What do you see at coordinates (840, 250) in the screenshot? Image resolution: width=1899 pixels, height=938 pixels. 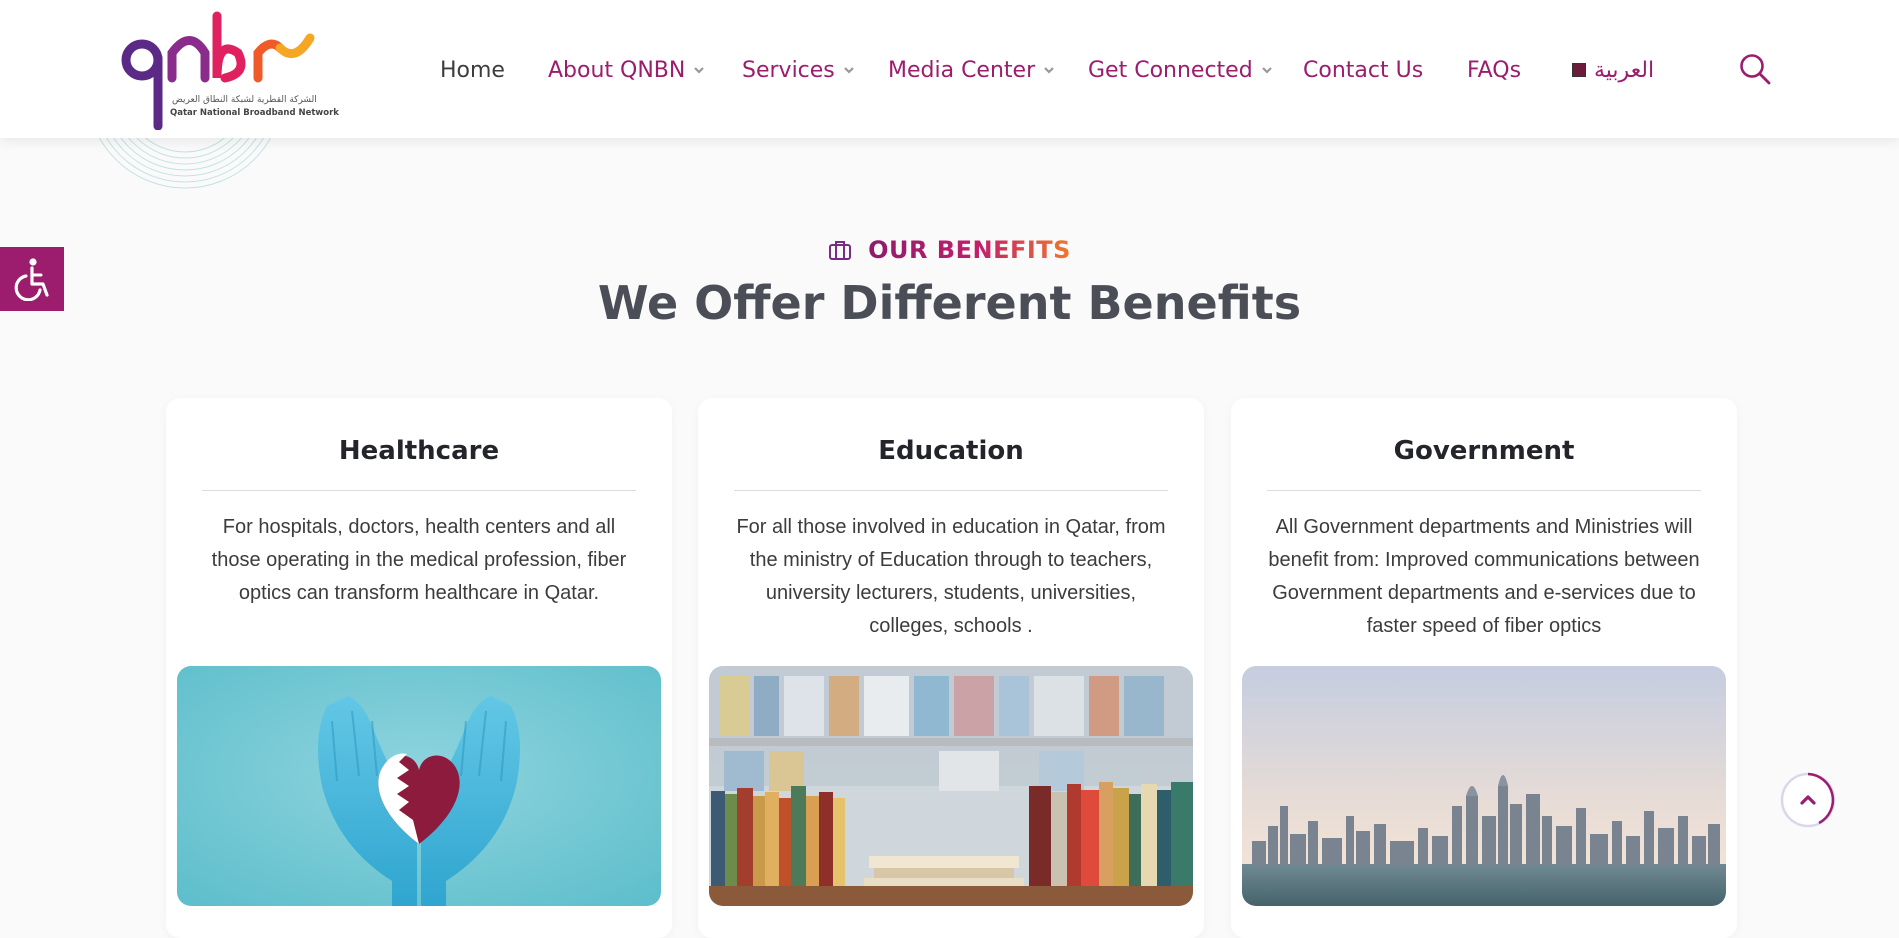 I see `briefcase-icon` at bounding box center [840, 250].